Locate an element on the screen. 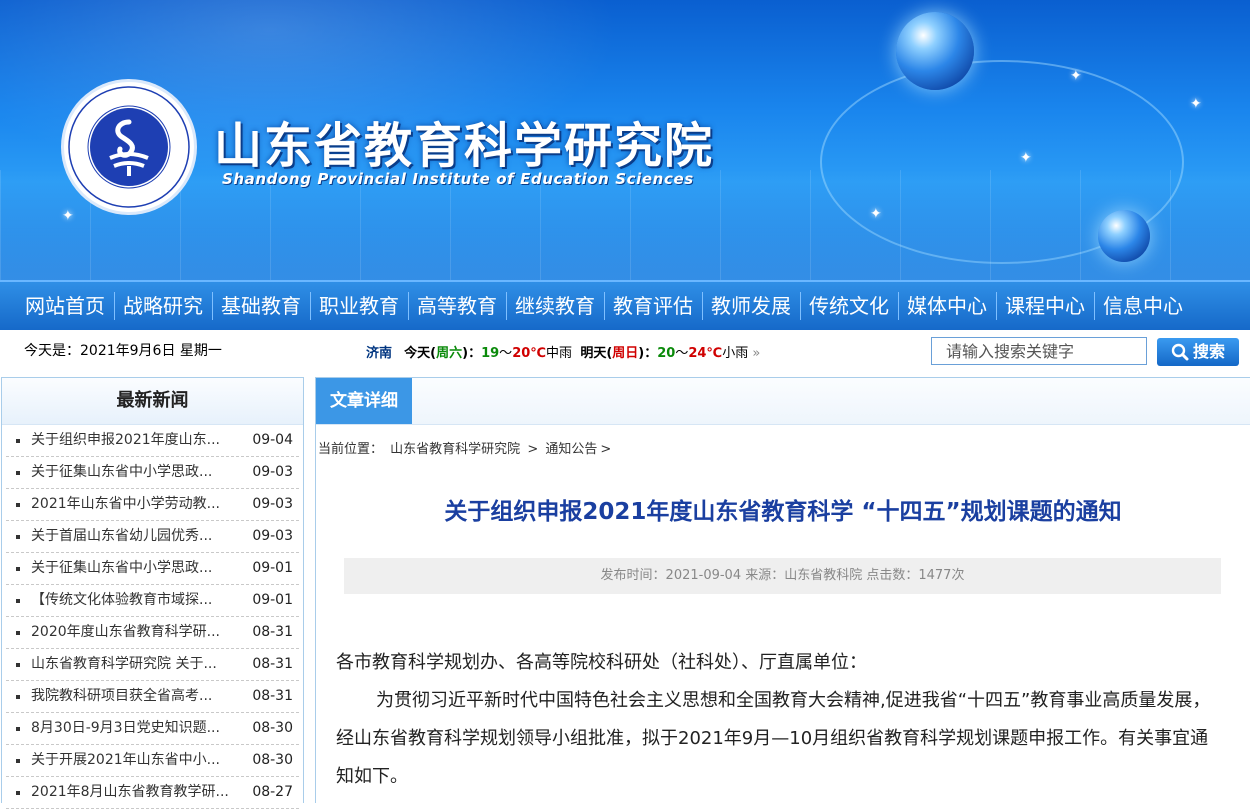 The width and height of the screenshot is (1250, 809). news-list-item: 关于首届山东省幼儿园优秀... 09-03 is located at coordinates (152, 537).